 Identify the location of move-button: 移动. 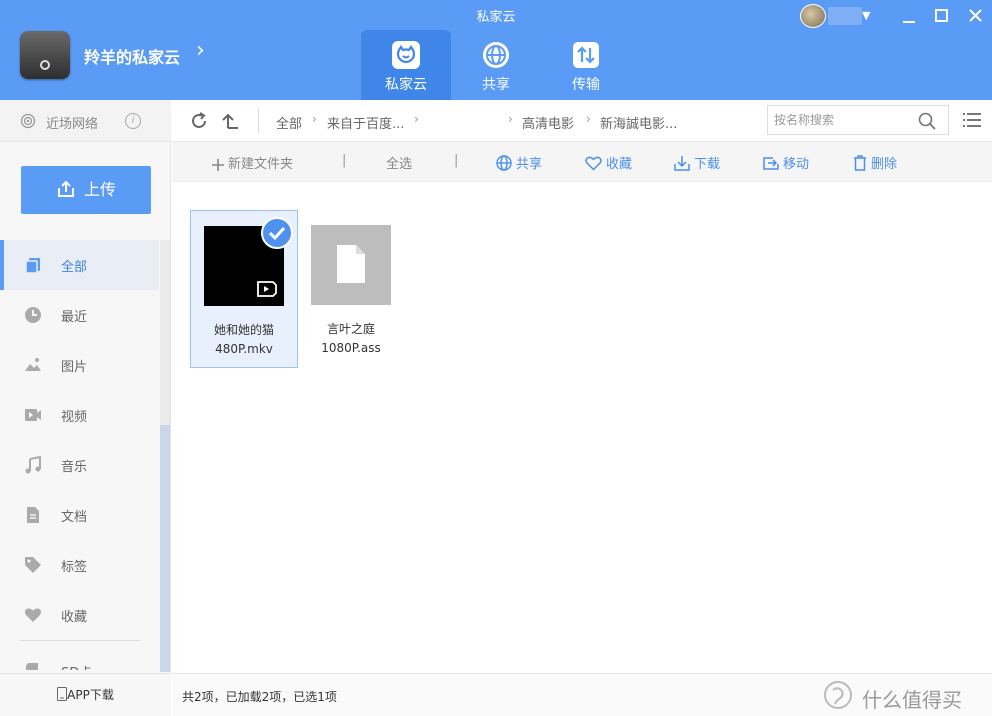
(786, 162).